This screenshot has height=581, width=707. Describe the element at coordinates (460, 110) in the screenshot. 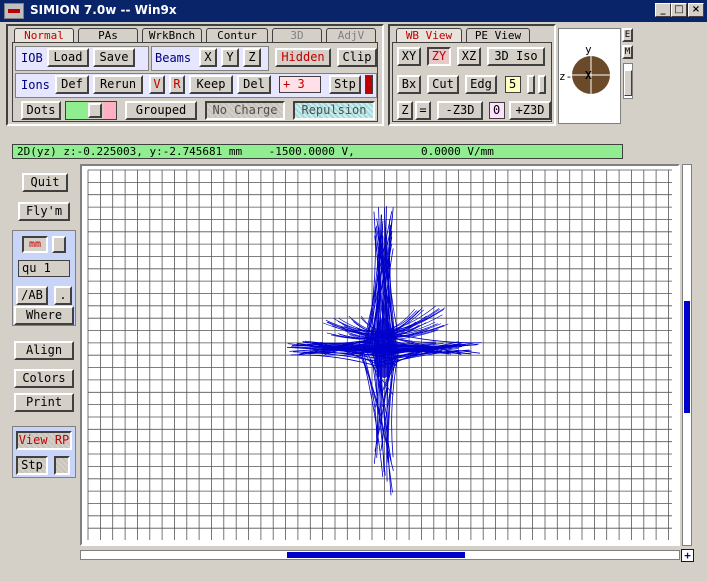

I see `minus-z3d-button: -Z3D` at that location.